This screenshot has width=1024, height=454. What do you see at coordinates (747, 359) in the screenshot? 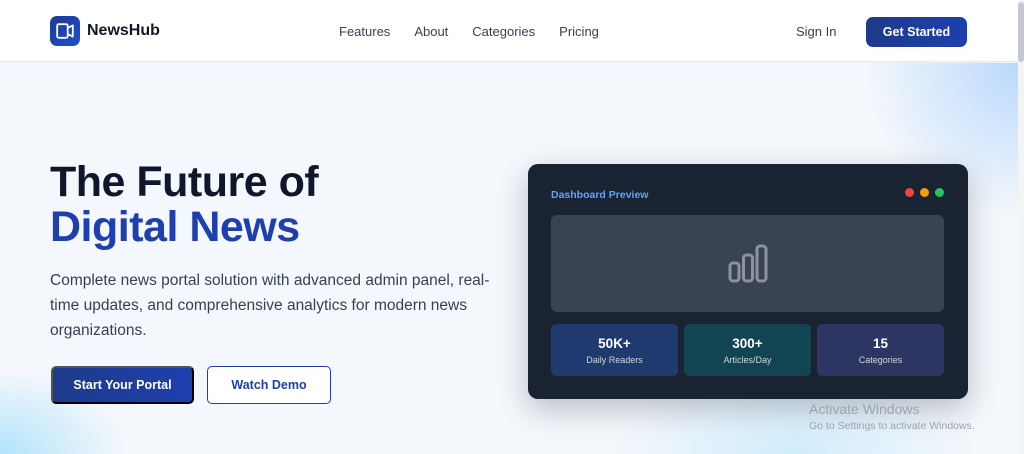
I see `stat-label: Articles/Day` at bounding box center [747, 359].